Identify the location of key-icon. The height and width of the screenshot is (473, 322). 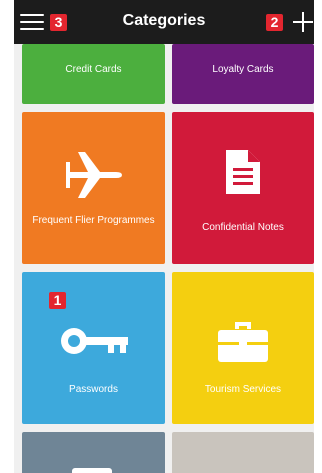
(94, 341).